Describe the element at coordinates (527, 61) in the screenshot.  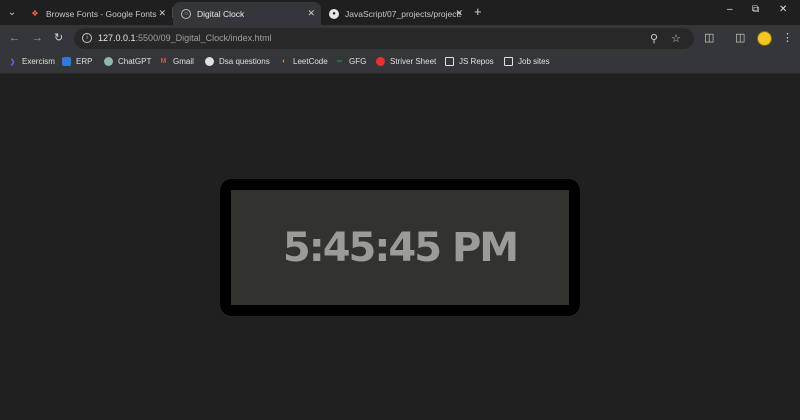
I see `bookmark-job-sites: Job sites` at that location.